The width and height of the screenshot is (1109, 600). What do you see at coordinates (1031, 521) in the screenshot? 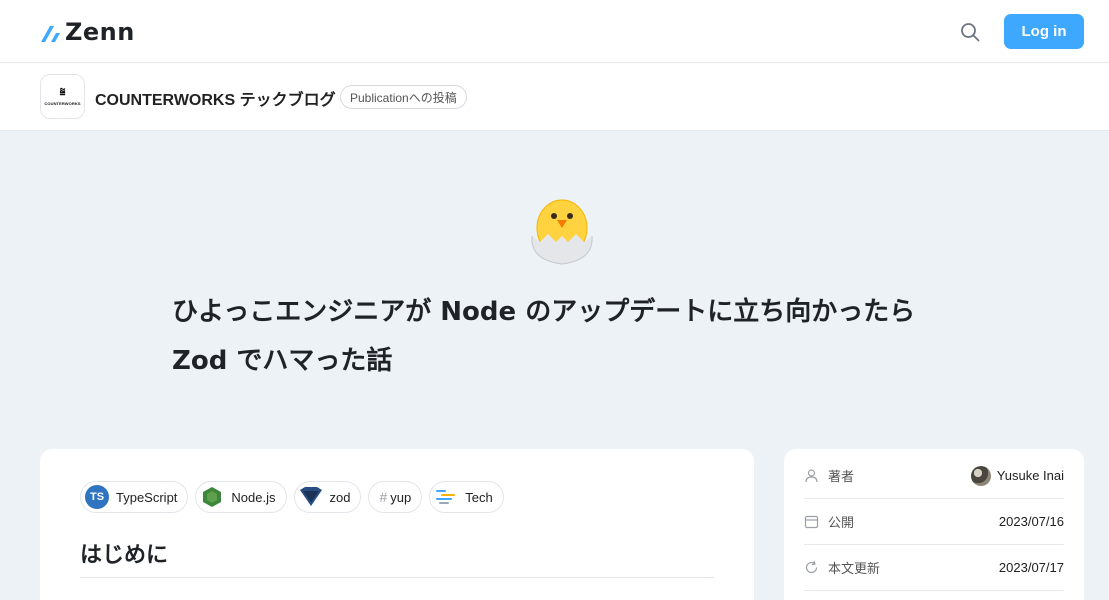
I see `published-date: 2023/07/16` at bounding box center [1031, 521].